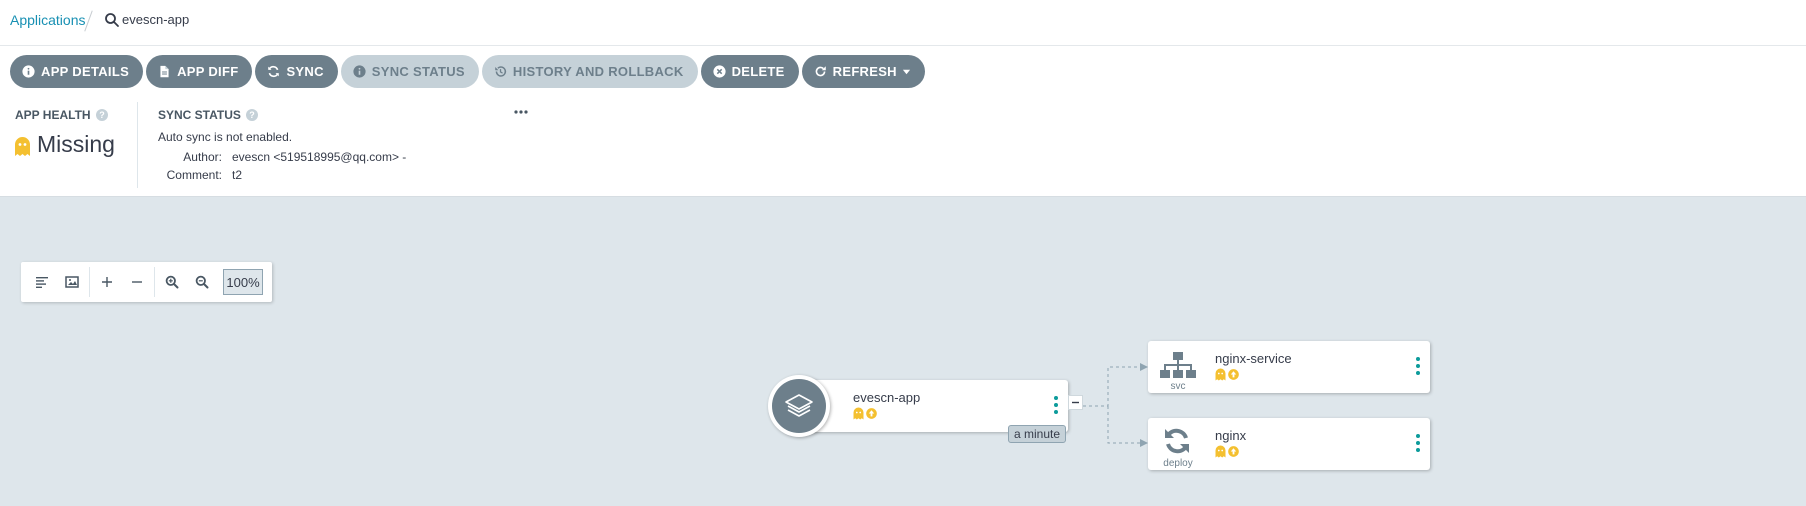  What do you see at coordinates (85, 71) in the screenshot?
I see `app-details-label: APP DETAILS` at bounding box center [85, 71].